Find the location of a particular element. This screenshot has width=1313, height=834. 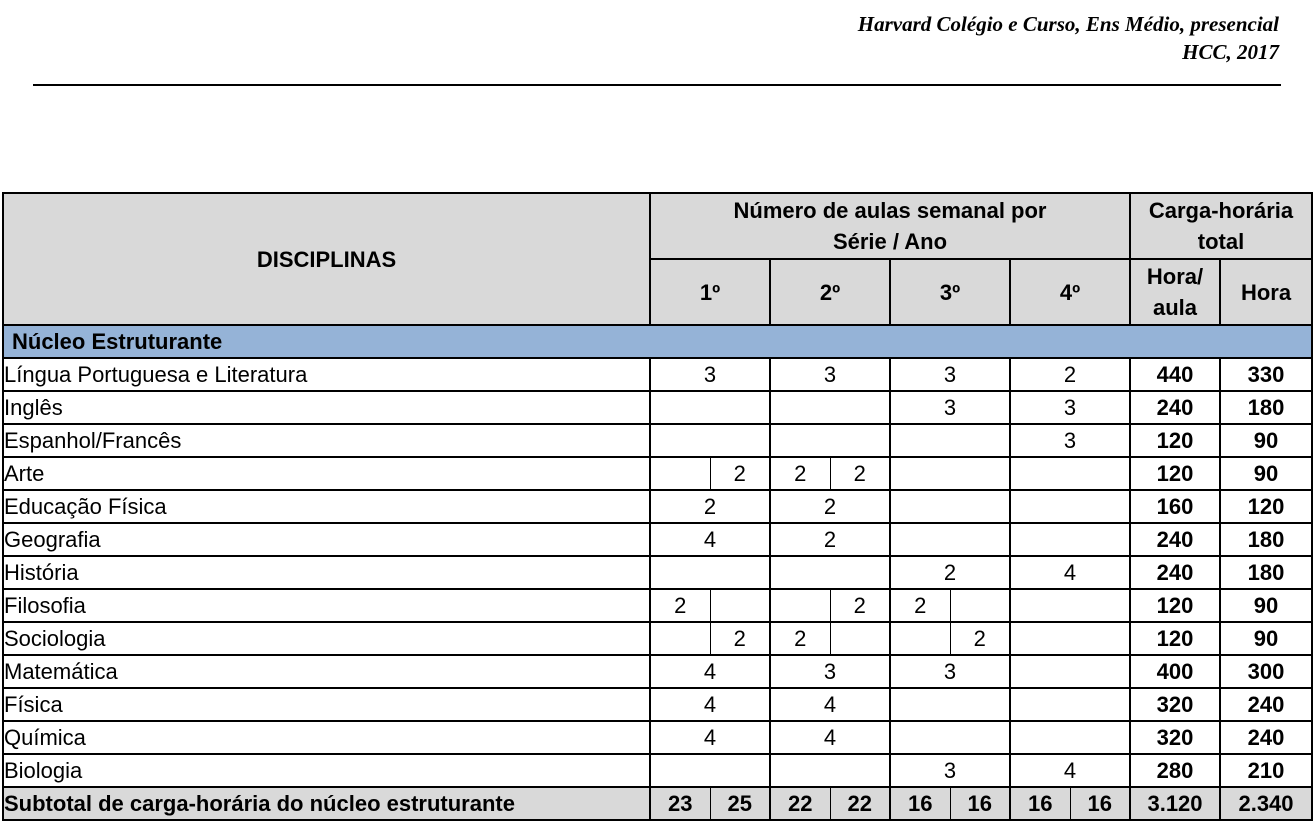

serie-1a-value is located at coordinates (680, 473).